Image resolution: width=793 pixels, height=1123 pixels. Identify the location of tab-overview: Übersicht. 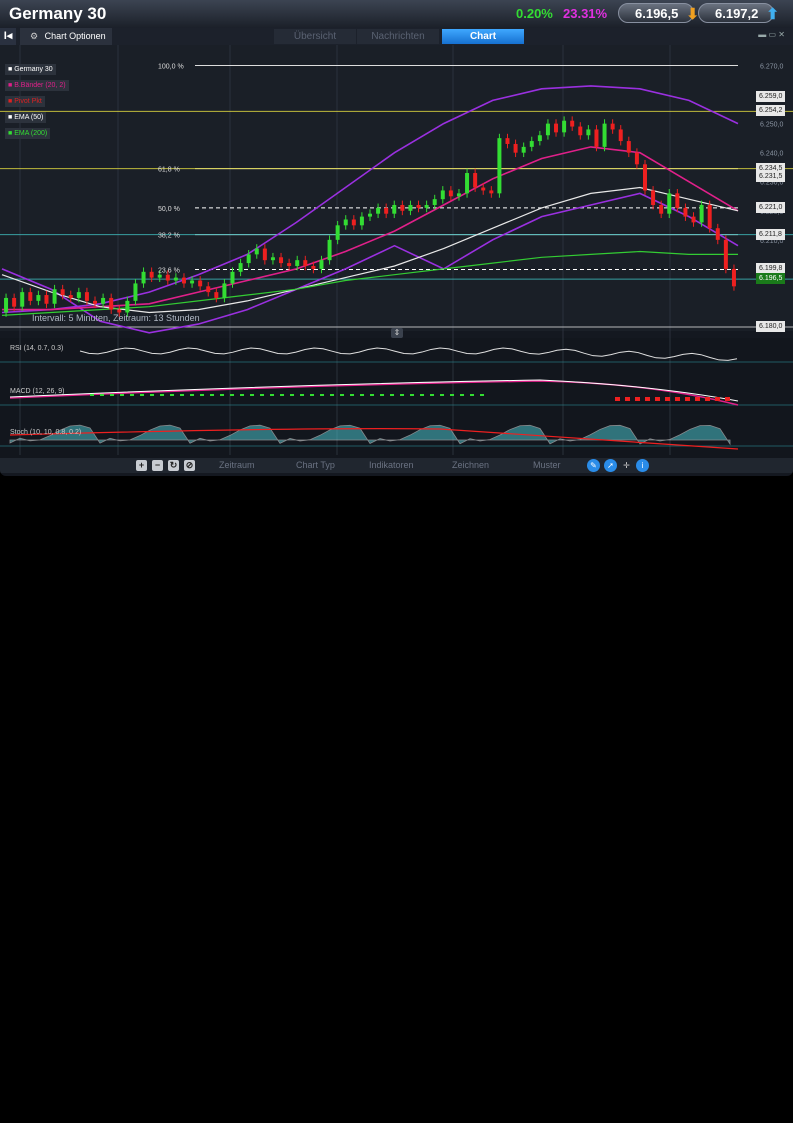
(315, 36).